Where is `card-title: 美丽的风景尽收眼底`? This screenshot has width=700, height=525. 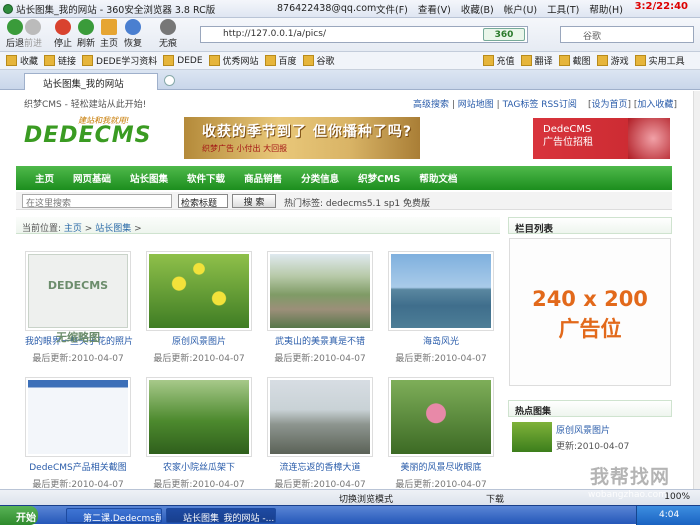 card-title: 美丽的风景尽收眼底 is located at coordinates (441, 466).